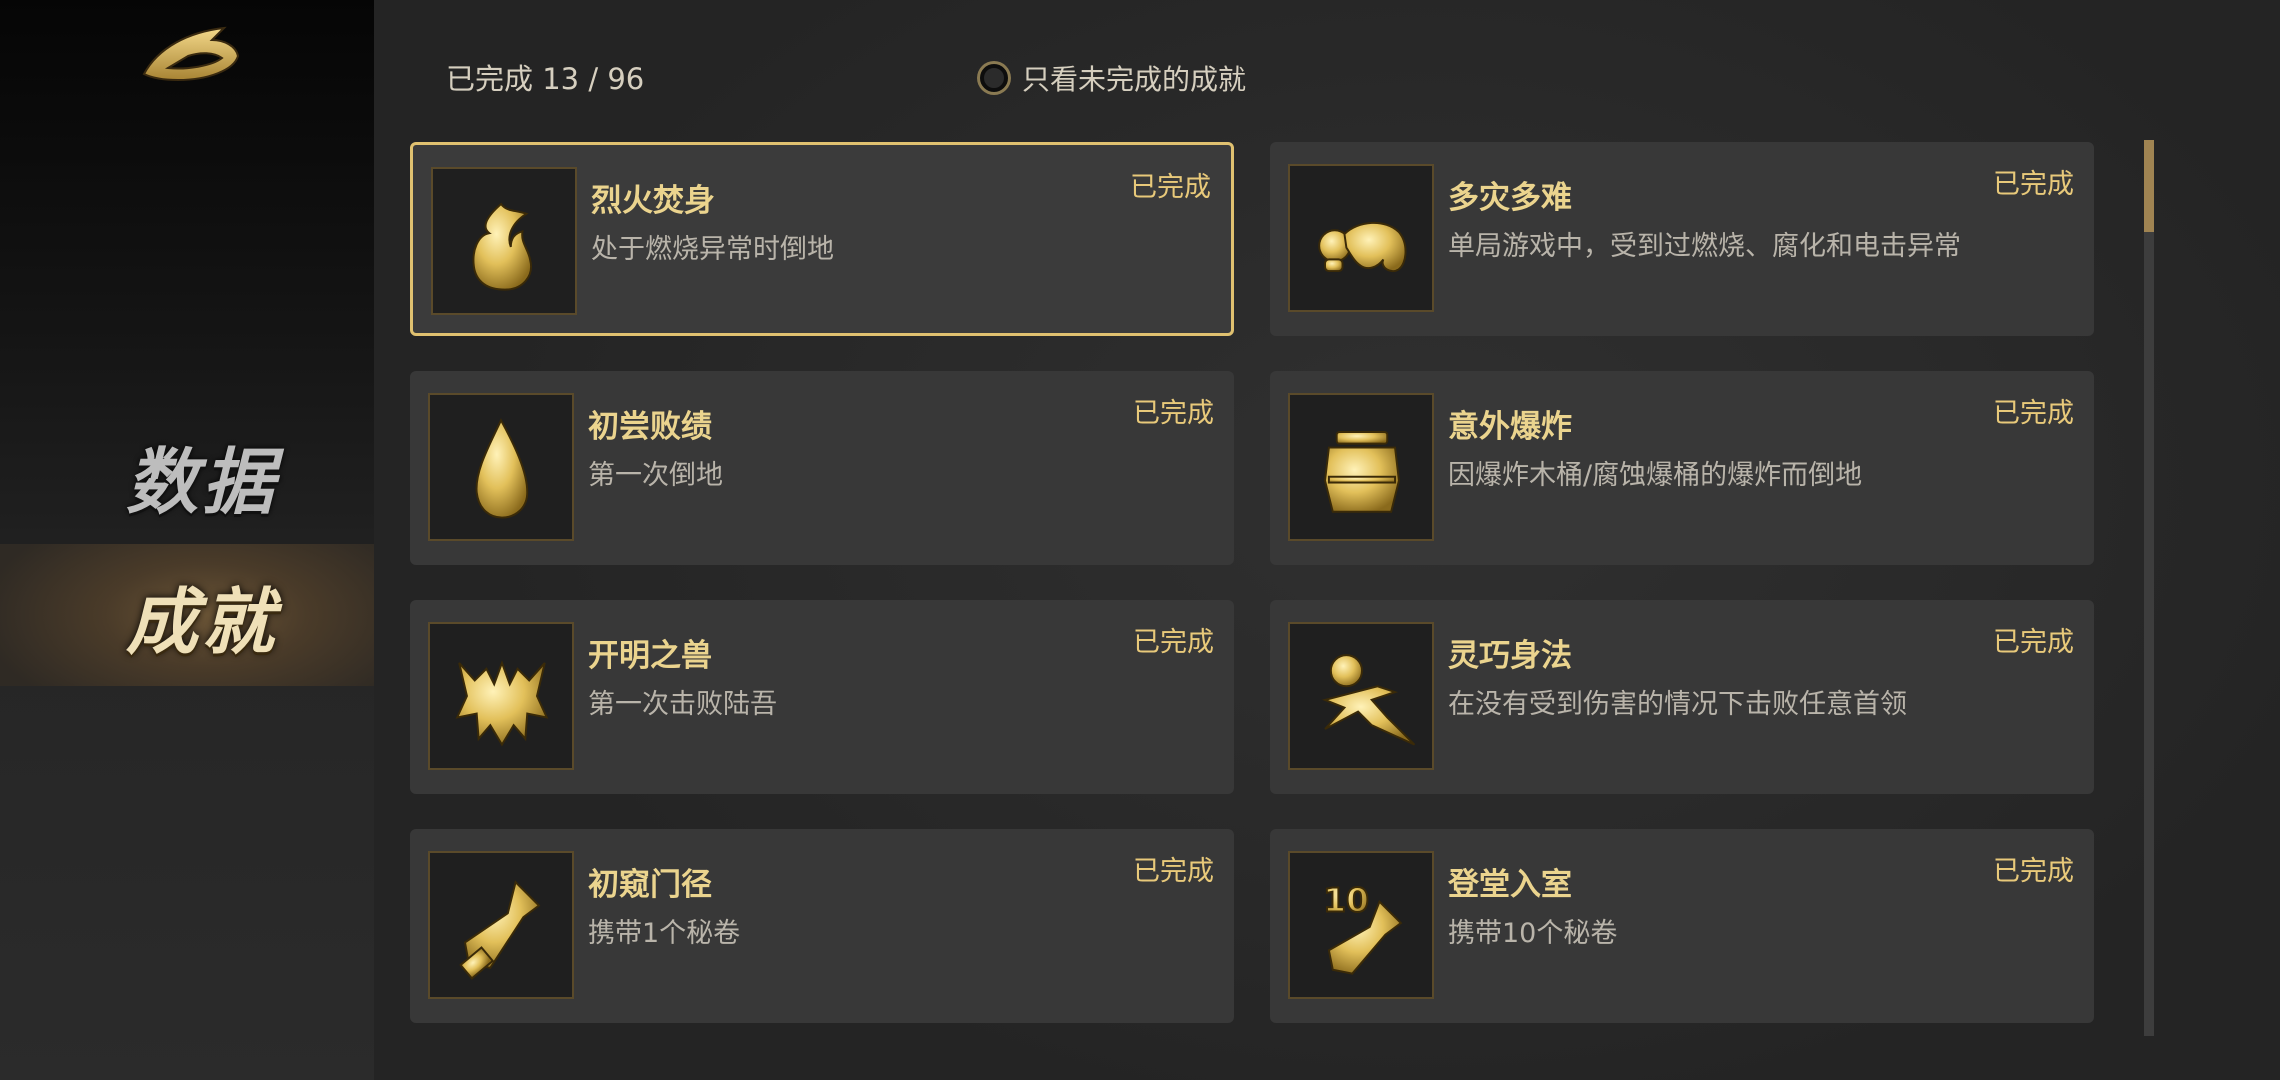  Describe the element at coordinates (1510, 198) in the screenshot. I see `achievement-title: 多灾多难` at that location.